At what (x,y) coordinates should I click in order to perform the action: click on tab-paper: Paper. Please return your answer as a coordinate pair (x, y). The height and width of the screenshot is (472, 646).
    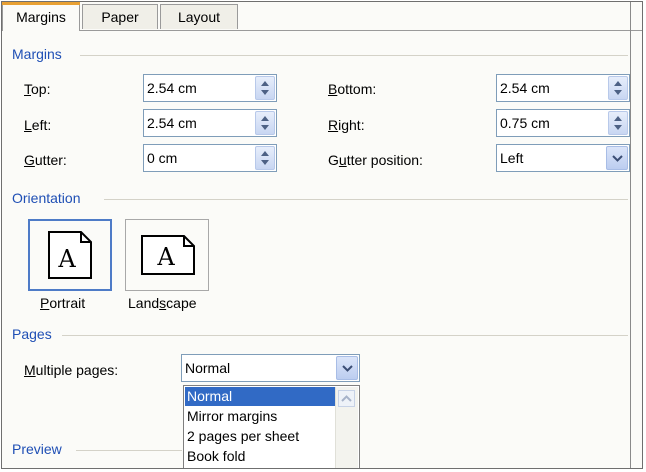
    Looking at the image, I should click on (120, 16).